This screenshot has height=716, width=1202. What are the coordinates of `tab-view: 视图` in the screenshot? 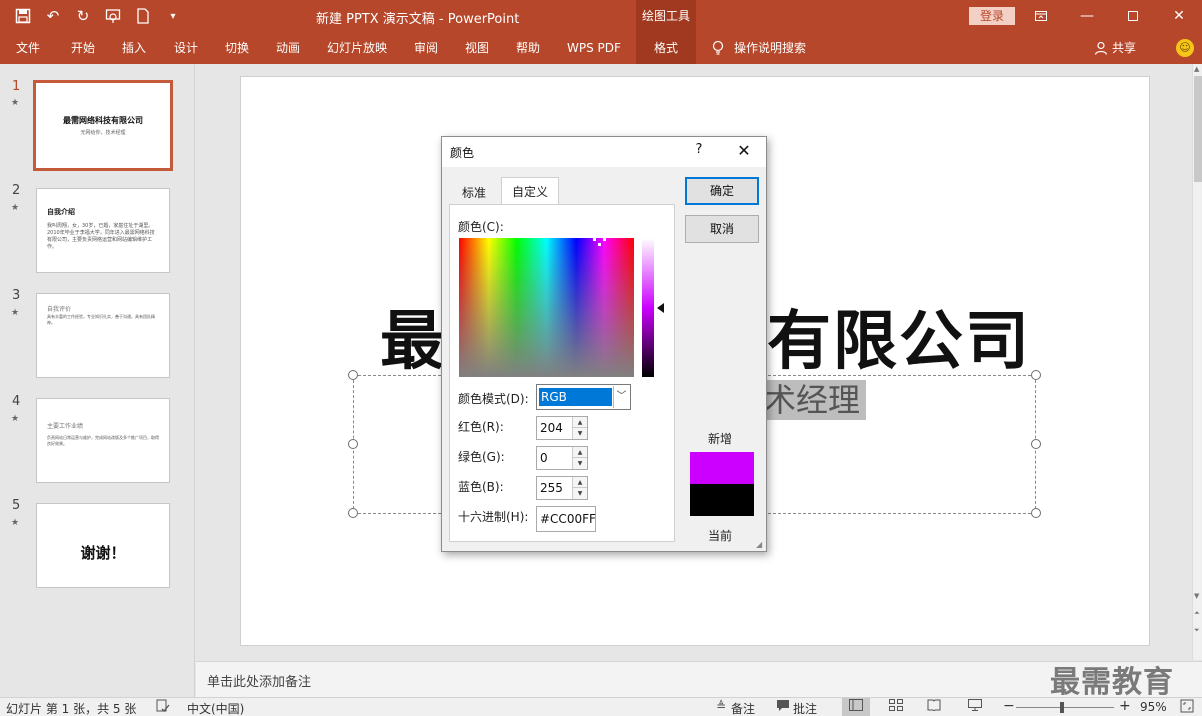 It's located at (477, 48).